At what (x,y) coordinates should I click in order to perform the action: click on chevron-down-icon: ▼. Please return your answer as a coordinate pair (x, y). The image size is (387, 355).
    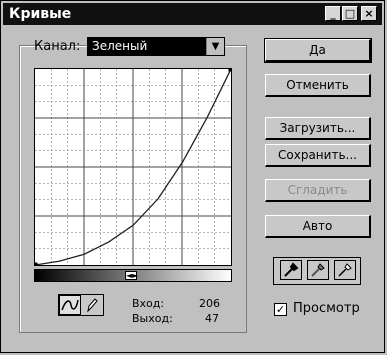
    Looking at the image, I should click on (215, 46).